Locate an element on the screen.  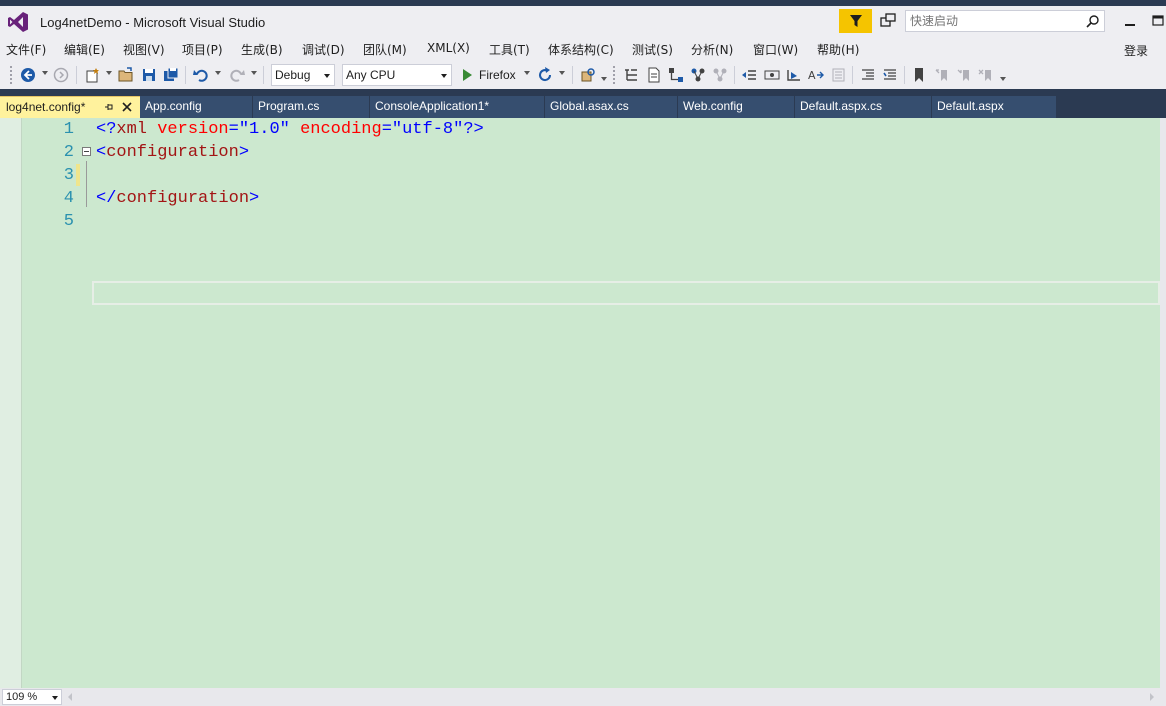
save-icon is located at coordinates (149, 75).